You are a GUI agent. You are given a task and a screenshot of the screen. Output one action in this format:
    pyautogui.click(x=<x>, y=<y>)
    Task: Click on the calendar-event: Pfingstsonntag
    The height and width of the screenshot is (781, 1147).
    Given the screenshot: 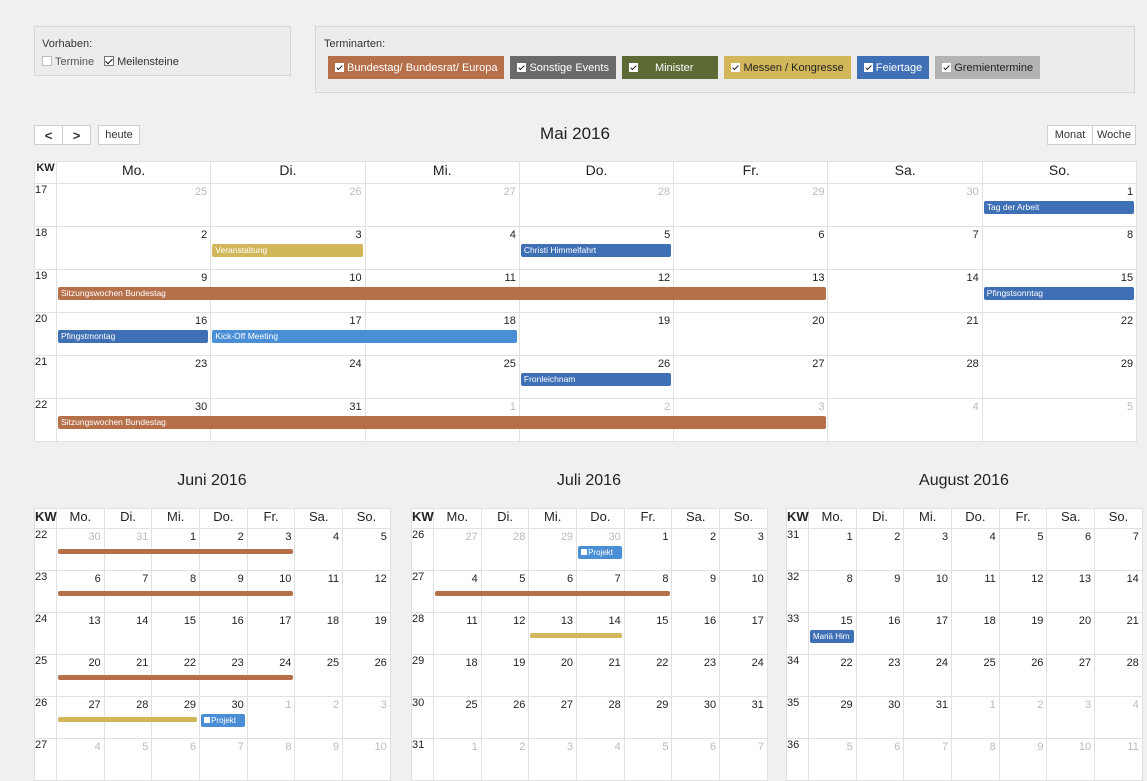 What is the action you would take?
    pyautogui.click(x=1059, y=293)
    